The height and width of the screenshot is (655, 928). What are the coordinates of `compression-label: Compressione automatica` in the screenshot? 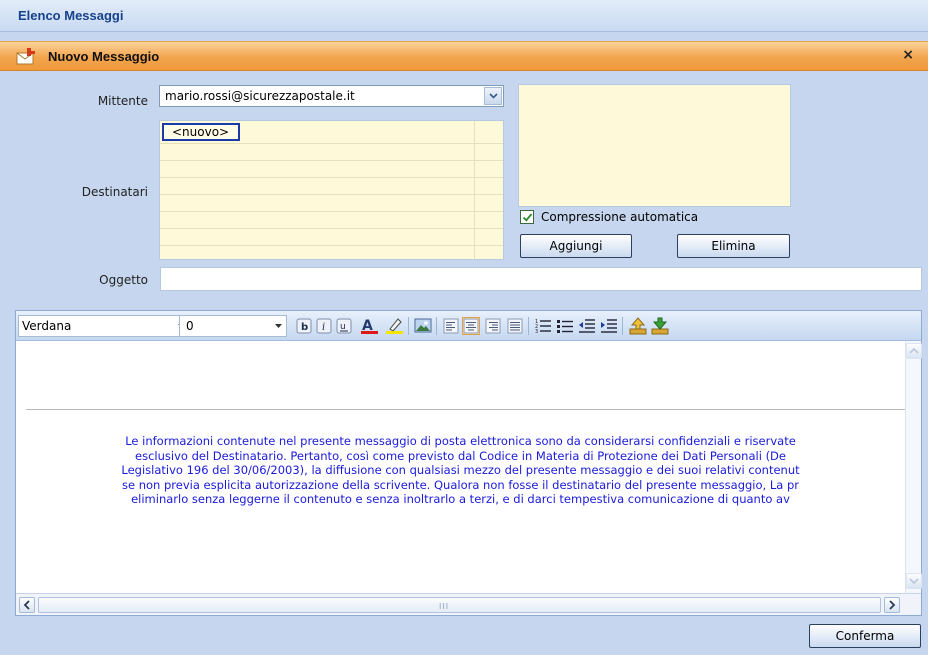 It's located at (620, 217).